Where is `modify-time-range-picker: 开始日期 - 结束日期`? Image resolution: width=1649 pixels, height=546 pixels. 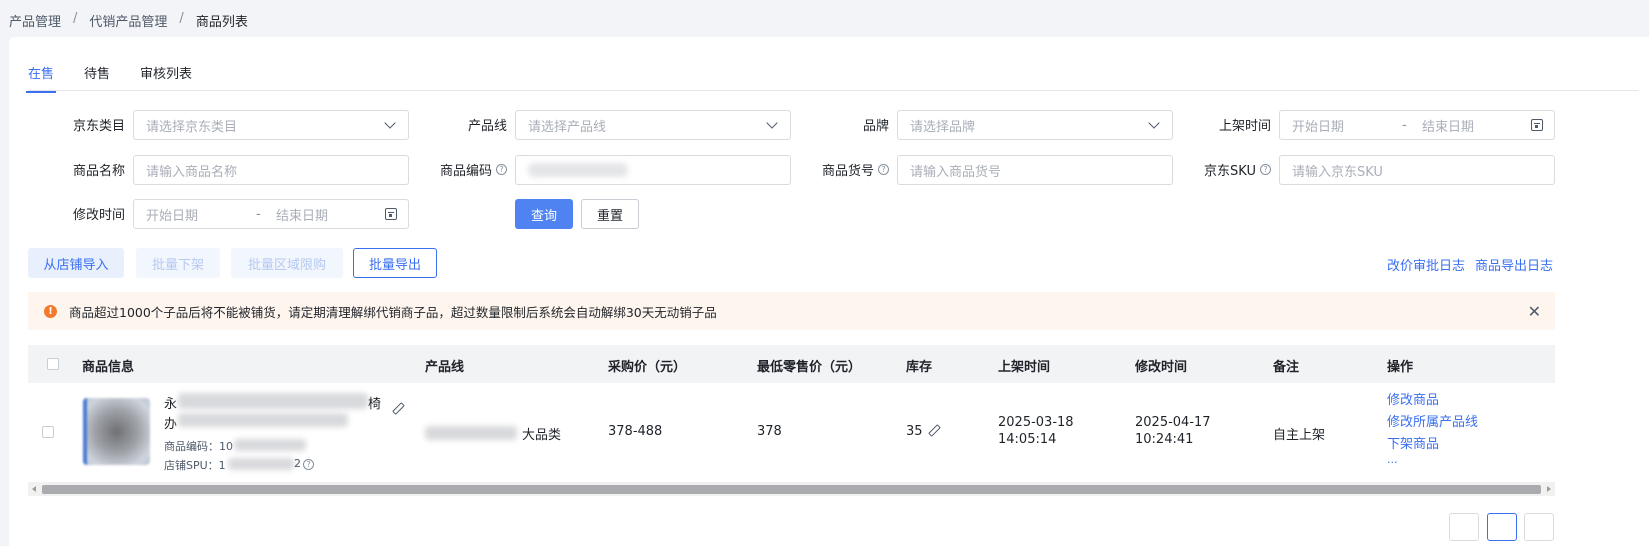 modify-time-range-picker: 开始日期 - 结束日期 is located at coordinates (271, 214).